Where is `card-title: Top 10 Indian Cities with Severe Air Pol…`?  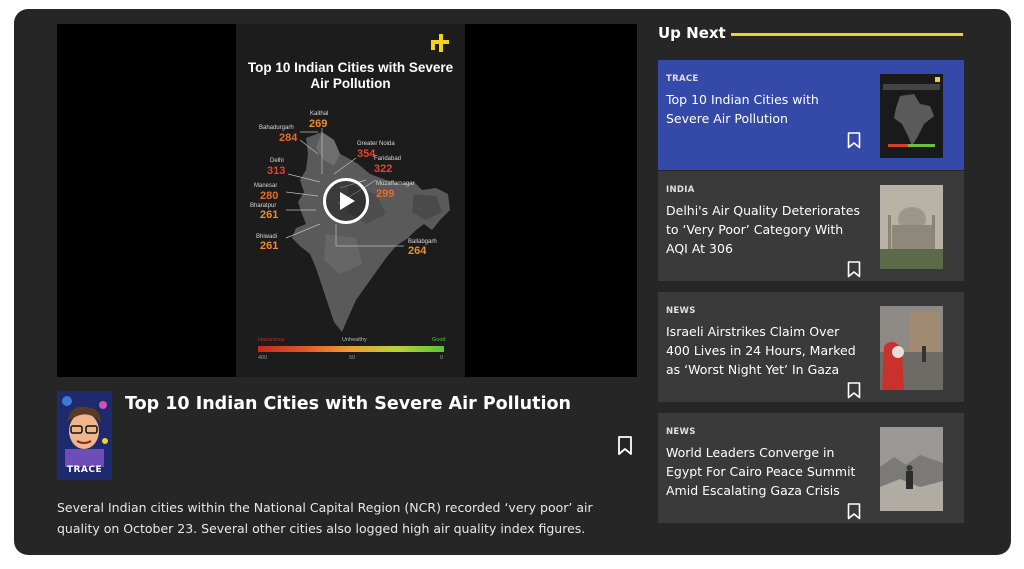 card-title: Top 10 Indian Cities with Severe Air Pol… is located at coordinates (742, 109).